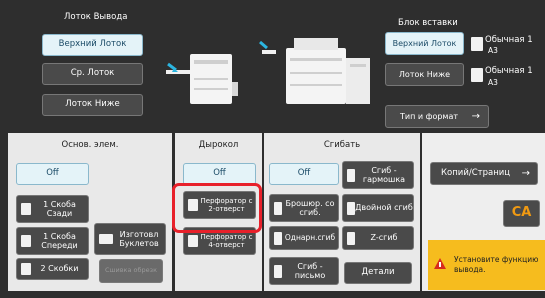  I want to click on fold-z-label: Z-сгиб, so click(384, 238).